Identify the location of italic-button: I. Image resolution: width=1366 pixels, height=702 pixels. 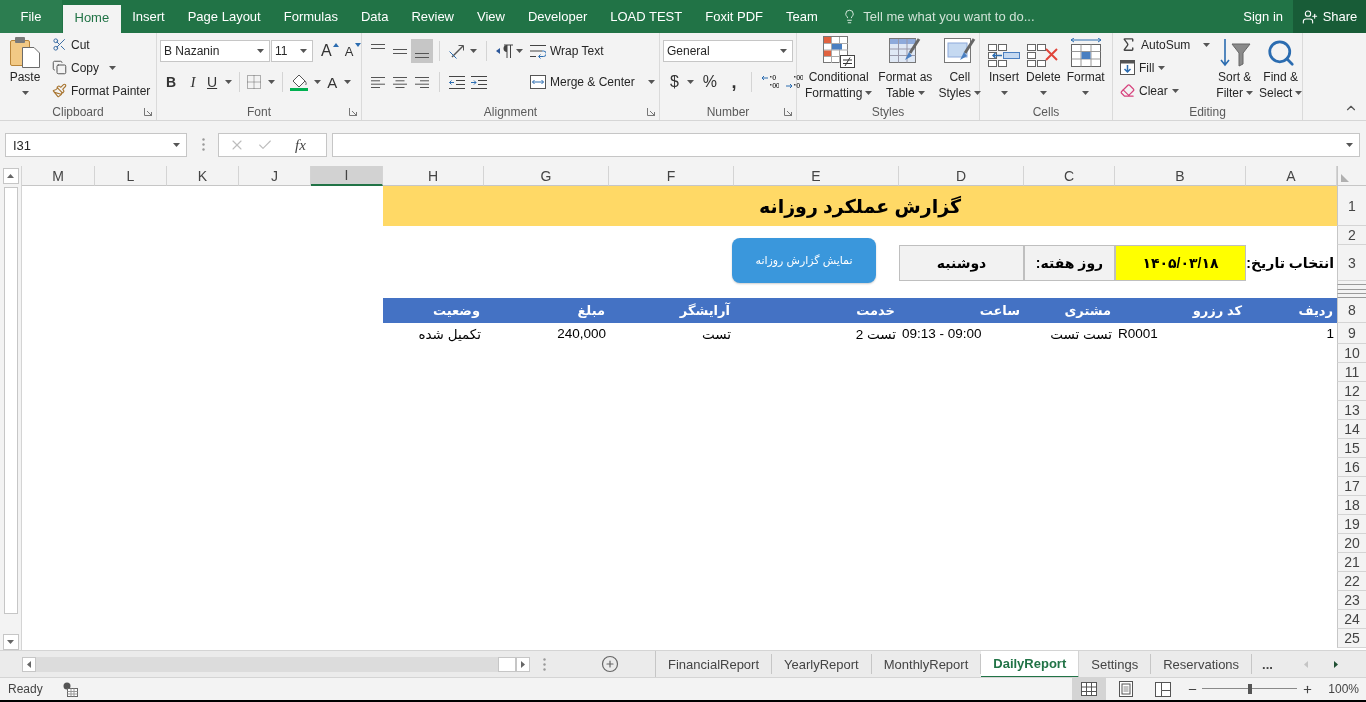
(193, 82).